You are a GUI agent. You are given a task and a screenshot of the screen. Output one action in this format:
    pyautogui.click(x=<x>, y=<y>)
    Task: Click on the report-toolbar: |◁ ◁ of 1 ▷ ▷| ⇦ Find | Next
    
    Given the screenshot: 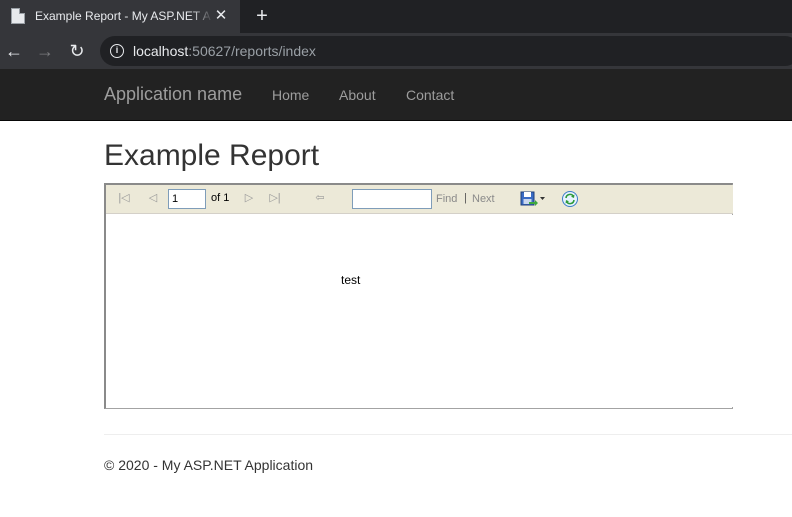 What is the action you would take?
    pyautogui.click(x=419, y=199)
    